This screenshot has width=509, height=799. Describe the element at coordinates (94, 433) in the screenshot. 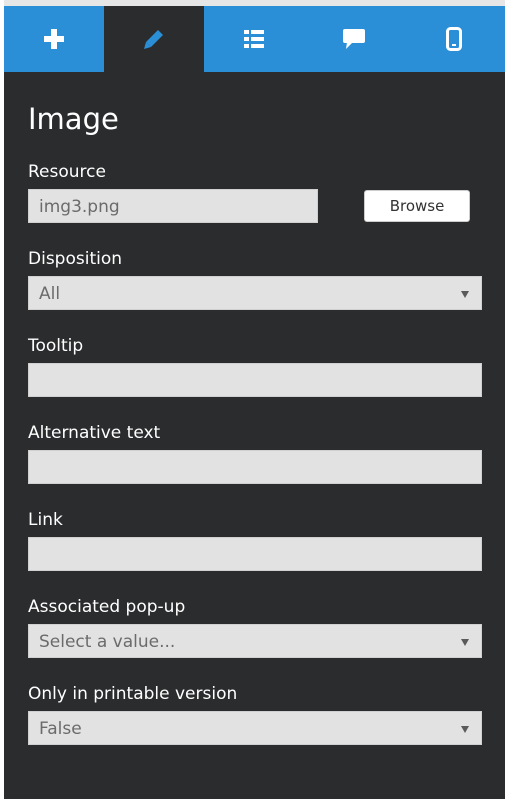

I see `alt-text-label: Alternative text` at that location.